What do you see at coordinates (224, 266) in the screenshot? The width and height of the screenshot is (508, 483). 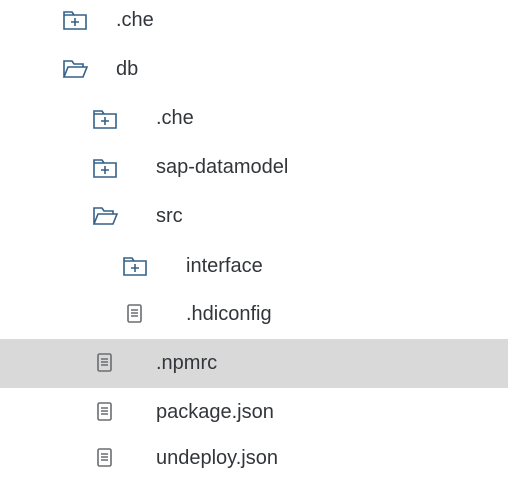 I see `tree-item-label: interface` at bounding box center [224, 266].